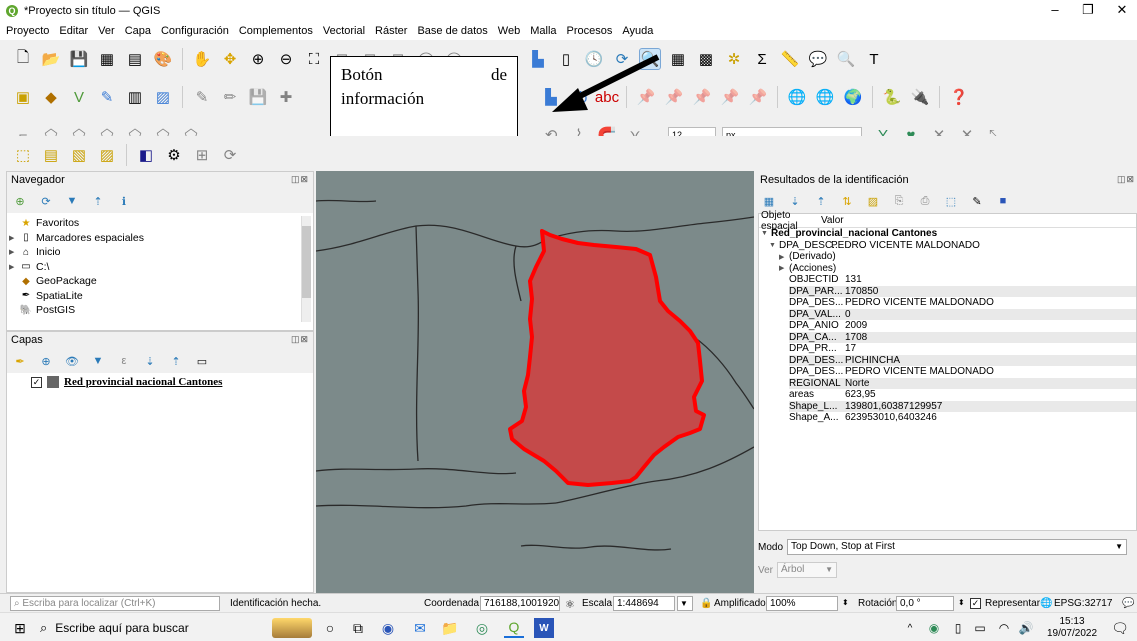 This screenshot has width=1137, height=641. What do you see at coordinates (46, 361) in the screenshot?
I see `add-group-icon: ⊕` at bounding box center [46, 361].